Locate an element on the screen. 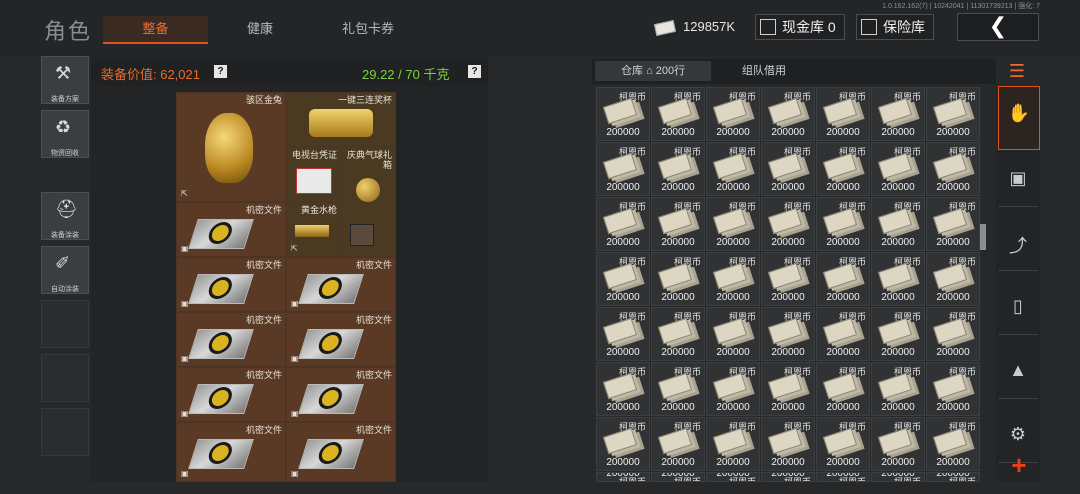 The image size is (1080, 494). equipment-paint-button: ⛑ 装备涂装 is located at coordinates (65, 216).